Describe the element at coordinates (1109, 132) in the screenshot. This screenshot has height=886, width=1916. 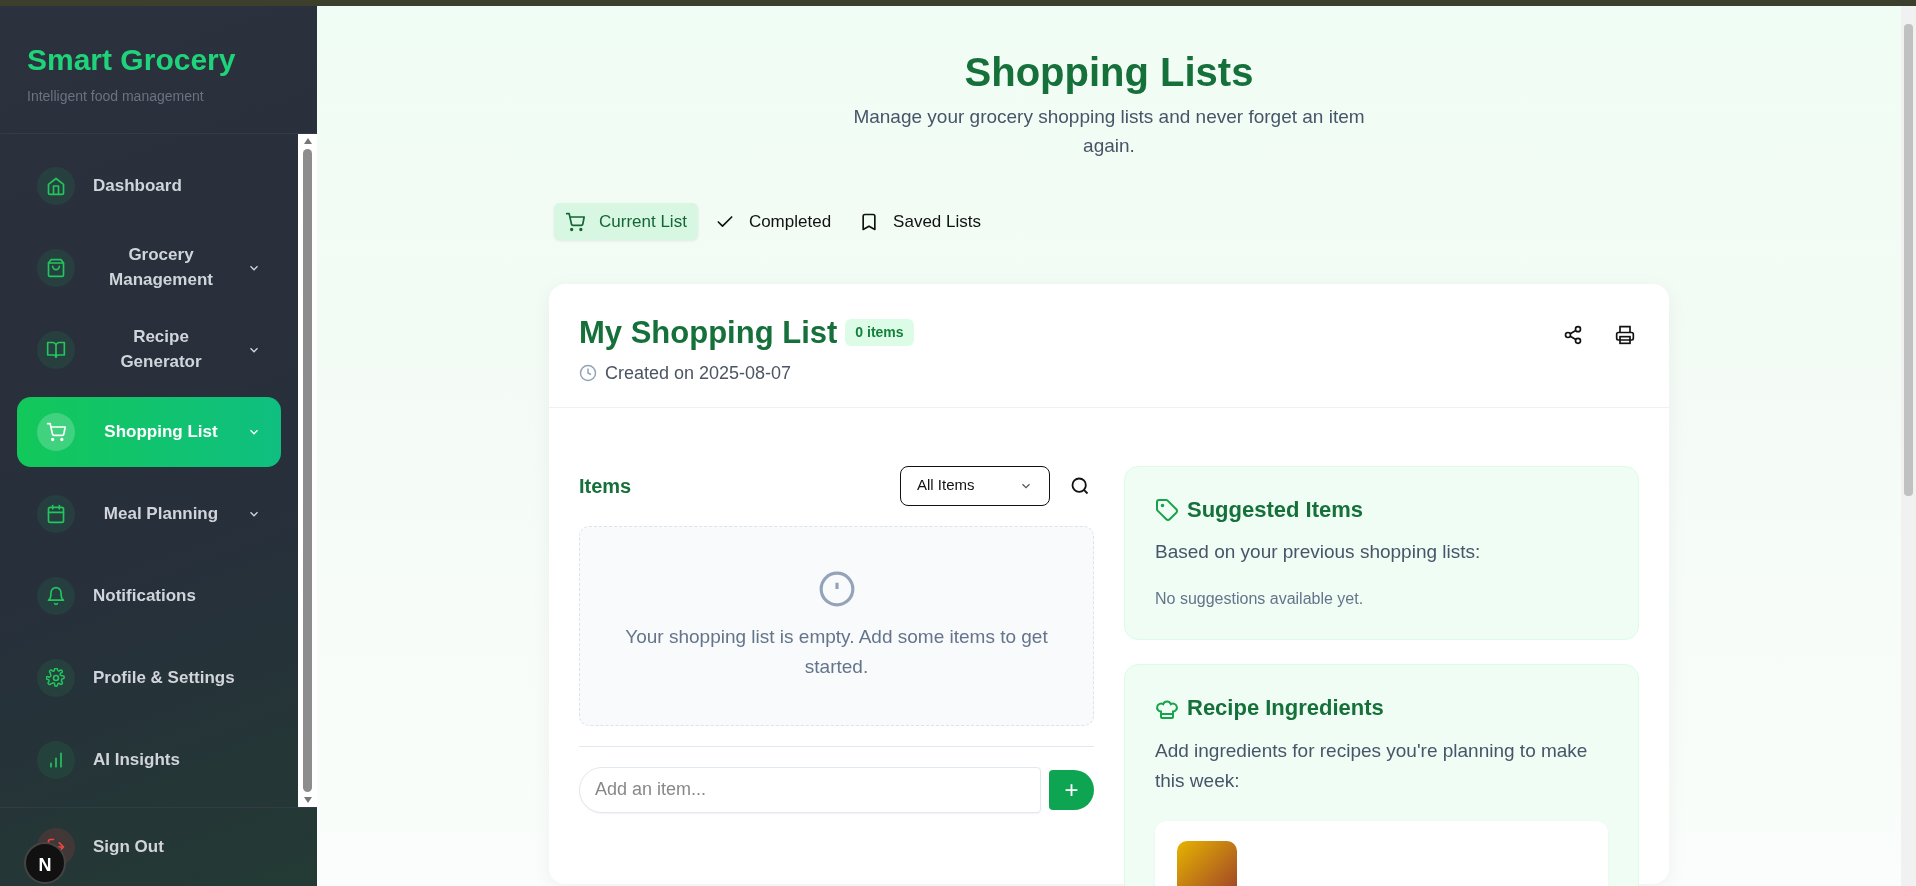
I see `page-subtitle: Manage your grocery shopping lists and never forget an item again.` at that location.